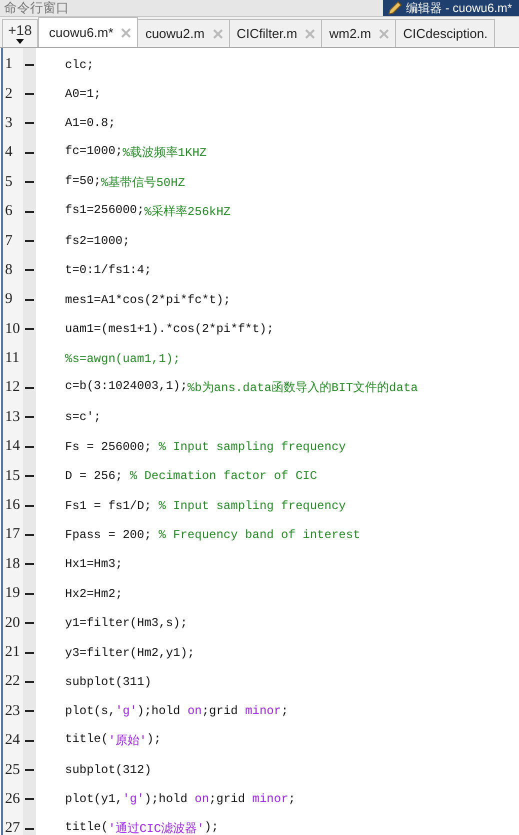 The height and width of the screenshot is (835, 519). Describe the element at coordinates (12, 711) in the screenshot. I see `line-number: 23` at that location.